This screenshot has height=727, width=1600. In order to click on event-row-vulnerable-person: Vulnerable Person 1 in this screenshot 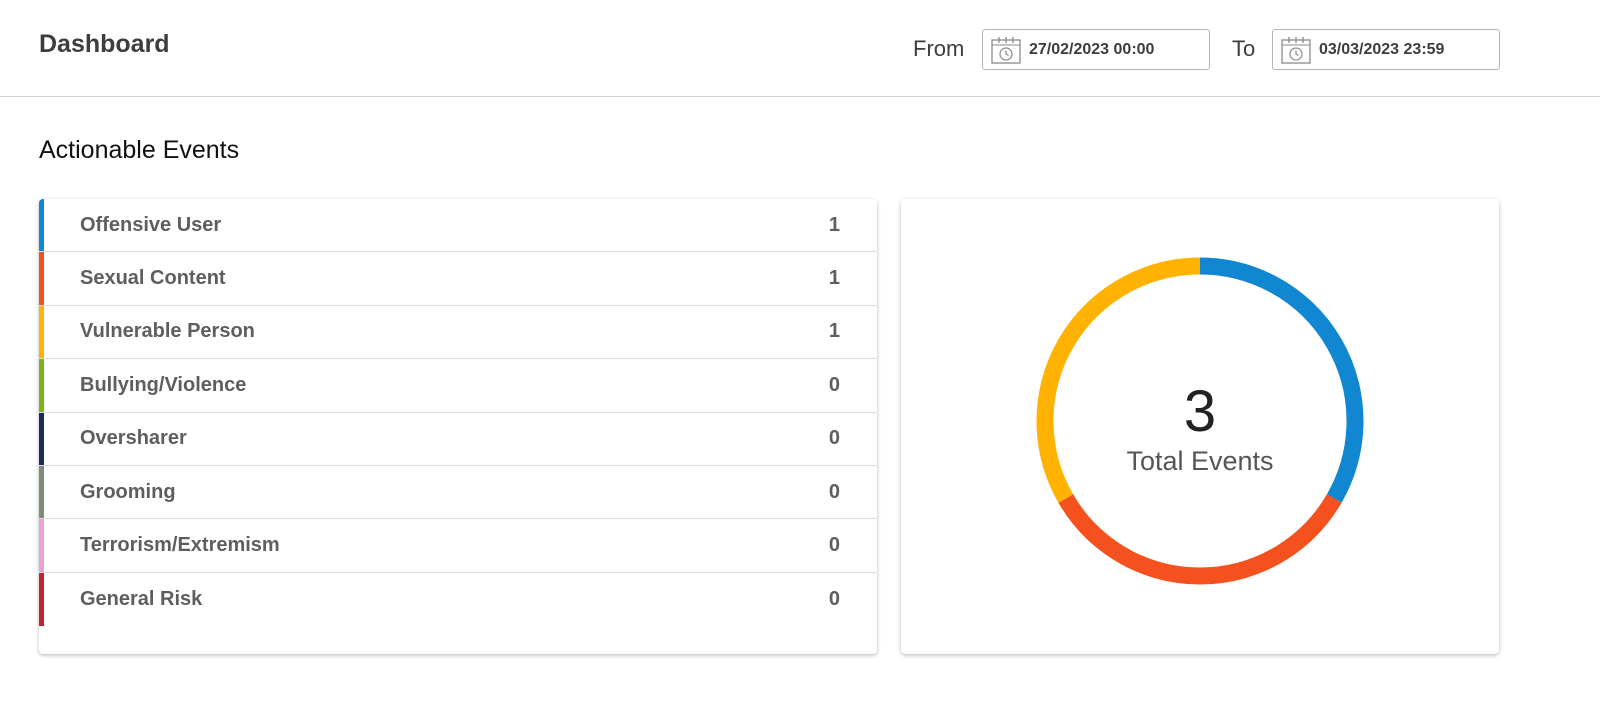, I will do `click(458, 332)`.